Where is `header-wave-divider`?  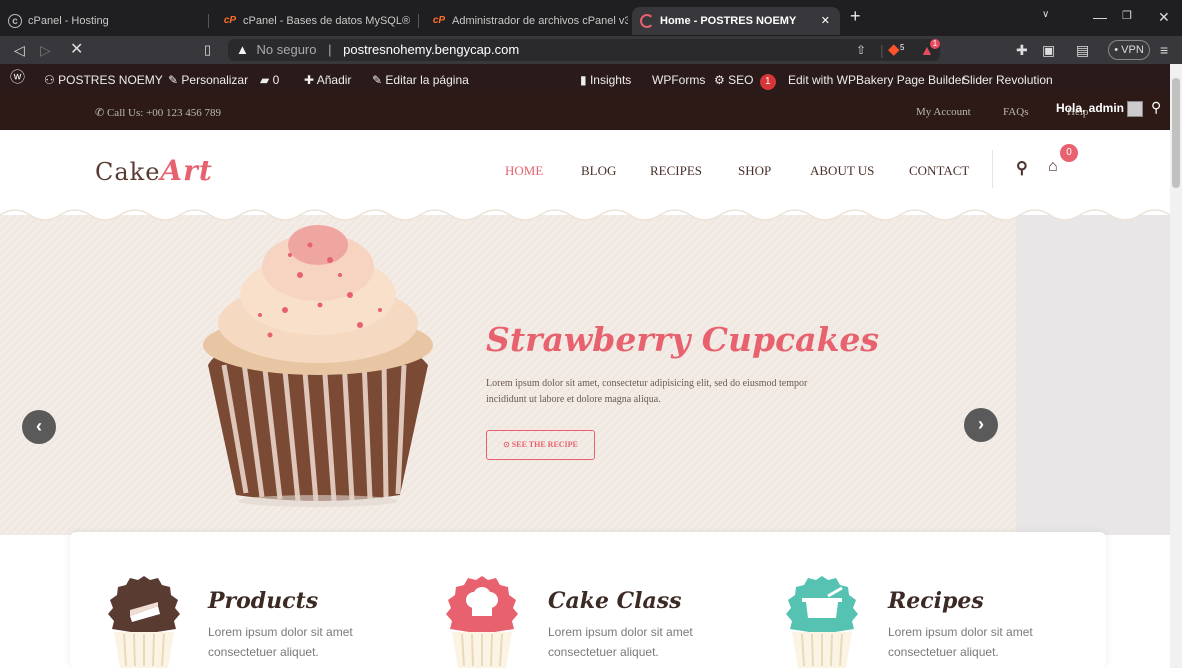
header-wave-divider is located at coordinates (585, 213).